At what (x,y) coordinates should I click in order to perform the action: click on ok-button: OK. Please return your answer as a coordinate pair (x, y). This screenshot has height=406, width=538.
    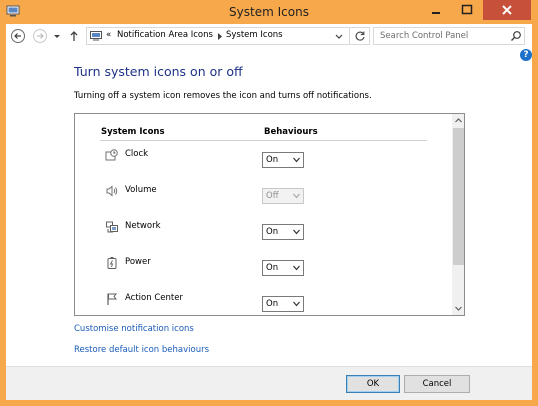
    Looking at the image, I should click on (373, 384).